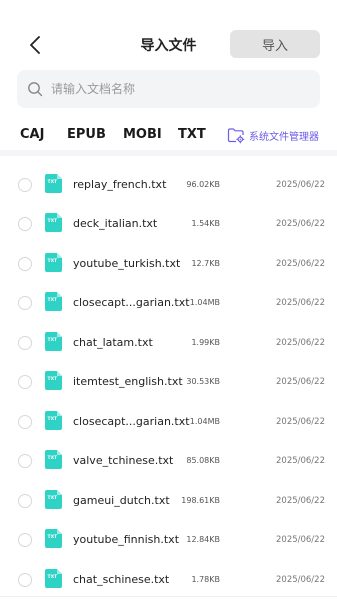  What do you see at coordinates (127, 263) in the screenshot?
I see `file-name: youtube_turkish.txt` at bounding box center [127, 263].